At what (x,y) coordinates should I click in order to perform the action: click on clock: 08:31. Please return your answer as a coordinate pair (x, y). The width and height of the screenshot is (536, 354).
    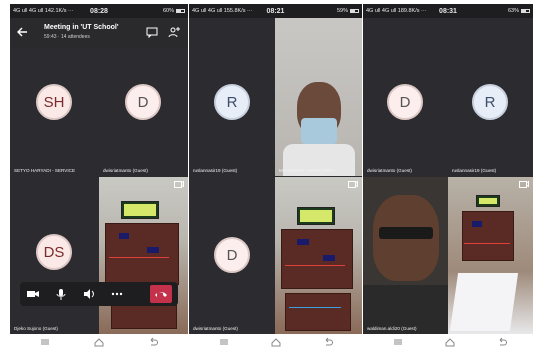
    Looking at the image, I should click on (448, 11).